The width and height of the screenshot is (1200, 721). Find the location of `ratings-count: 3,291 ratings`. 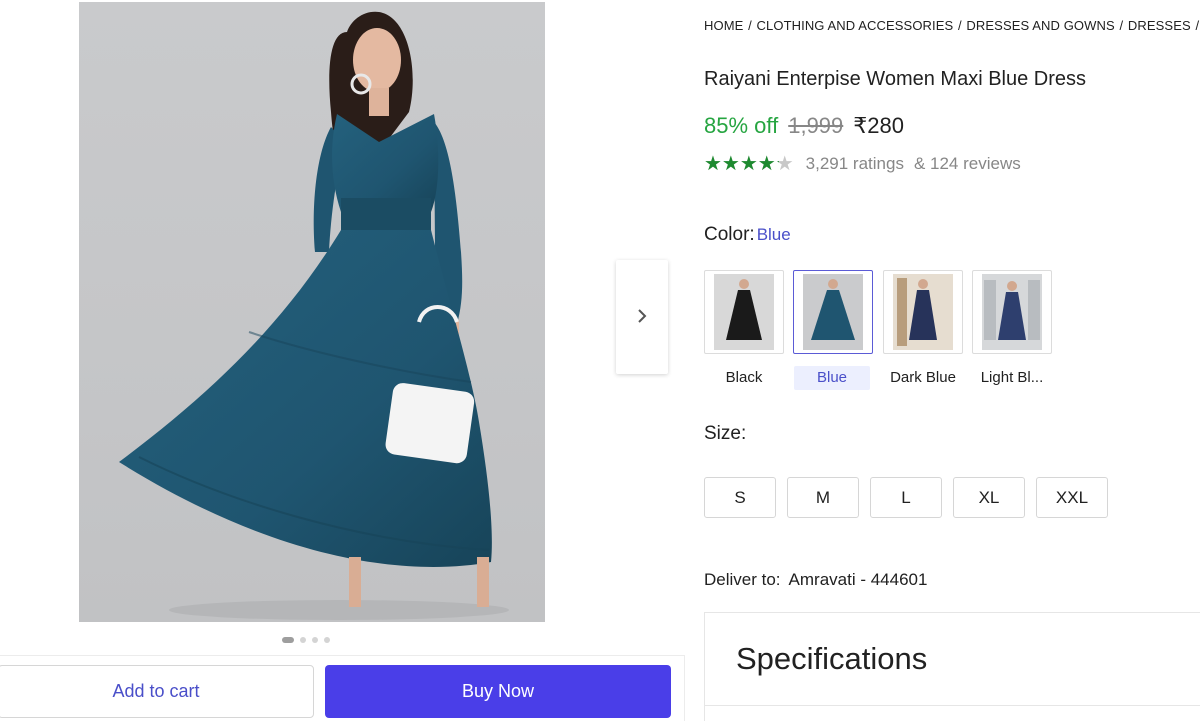

ratings-count: 3,291 ratings is located at coordinates (854, 163).